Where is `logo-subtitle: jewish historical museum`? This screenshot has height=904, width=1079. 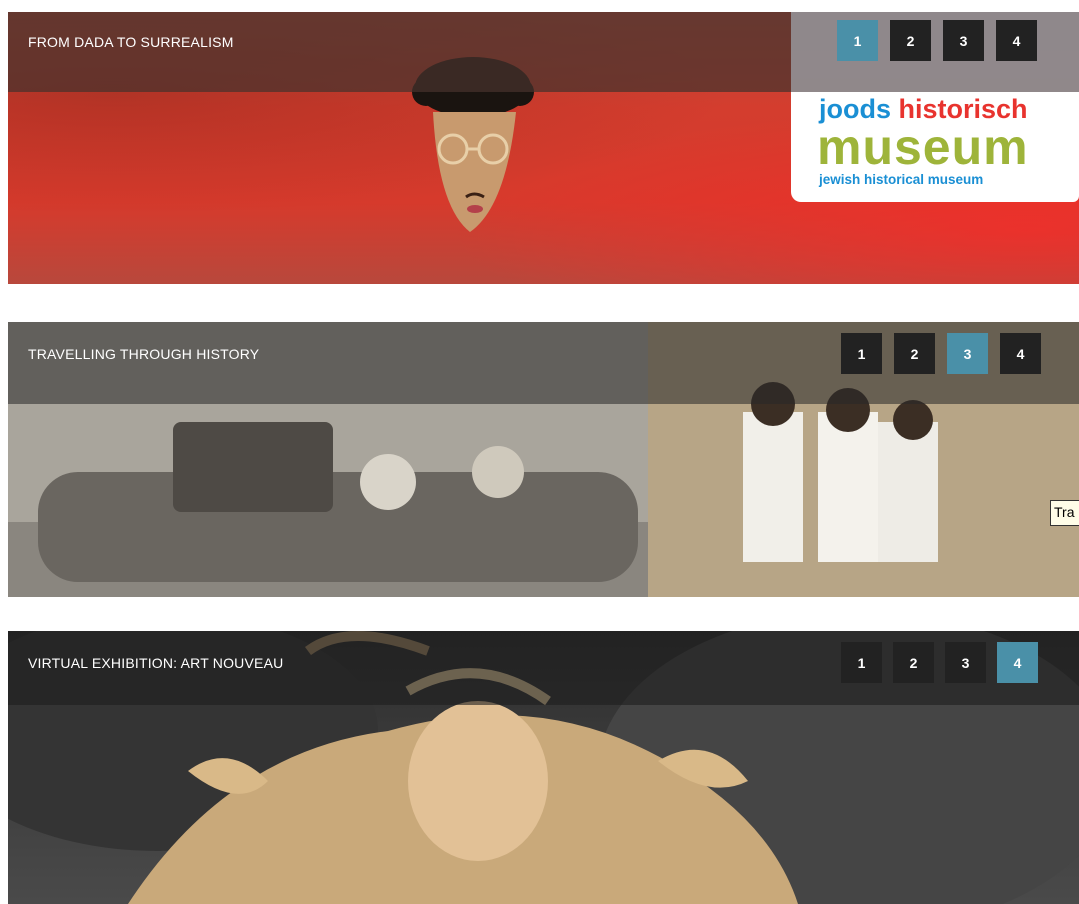 logo-subtitle: jewish historical museum is located at coordinates (901, 179).